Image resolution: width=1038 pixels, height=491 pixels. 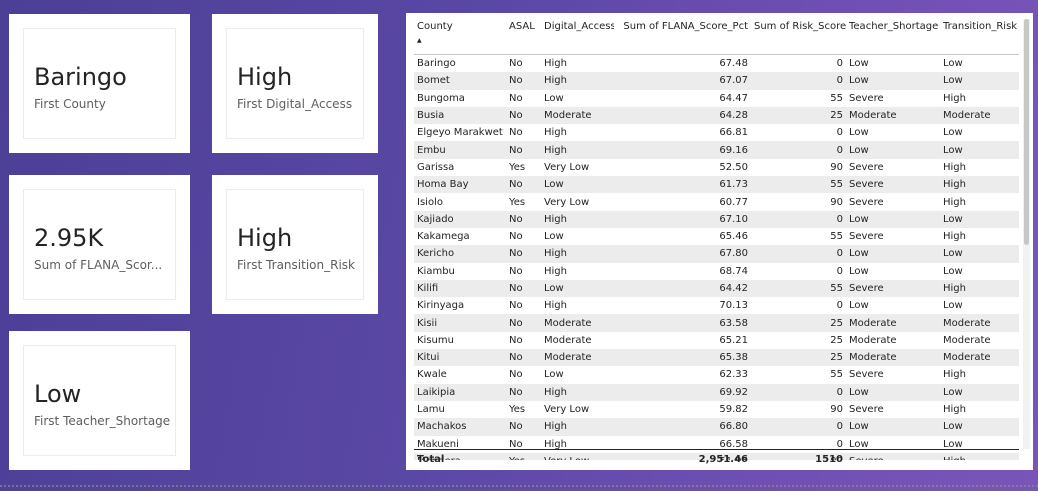 I want to click on table-row: Lamu Yes Very Low 59.82 90 Severe High, so click(x=716, y=409).